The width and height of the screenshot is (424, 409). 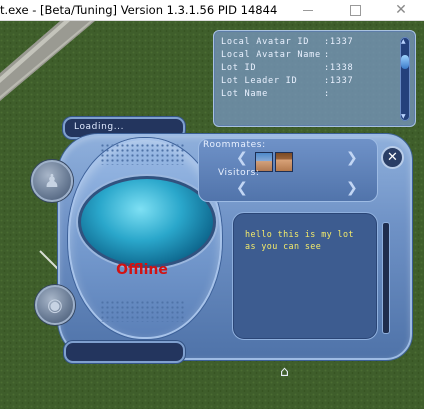 I want to click on close-window-icon: ✕, so click(x=401, y=10).